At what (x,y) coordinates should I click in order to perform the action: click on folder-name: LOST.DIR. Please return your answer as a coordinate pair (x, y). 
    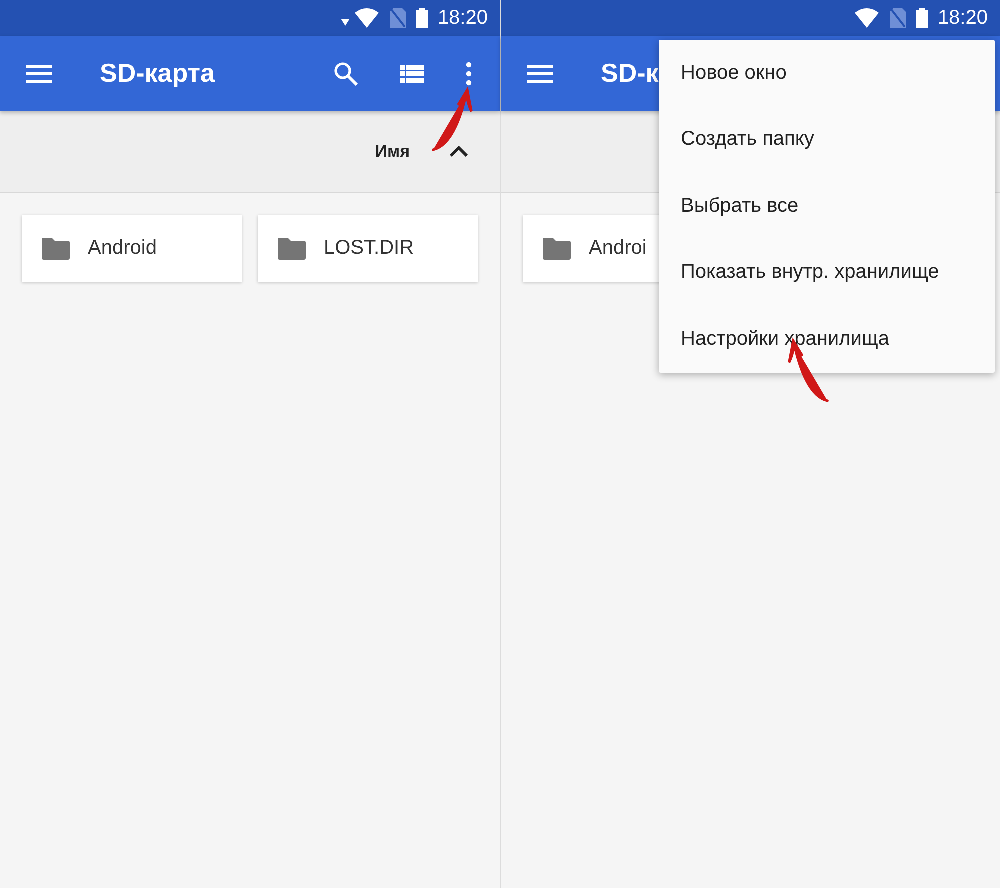
    Looking at the image, I should click on (369, 248).